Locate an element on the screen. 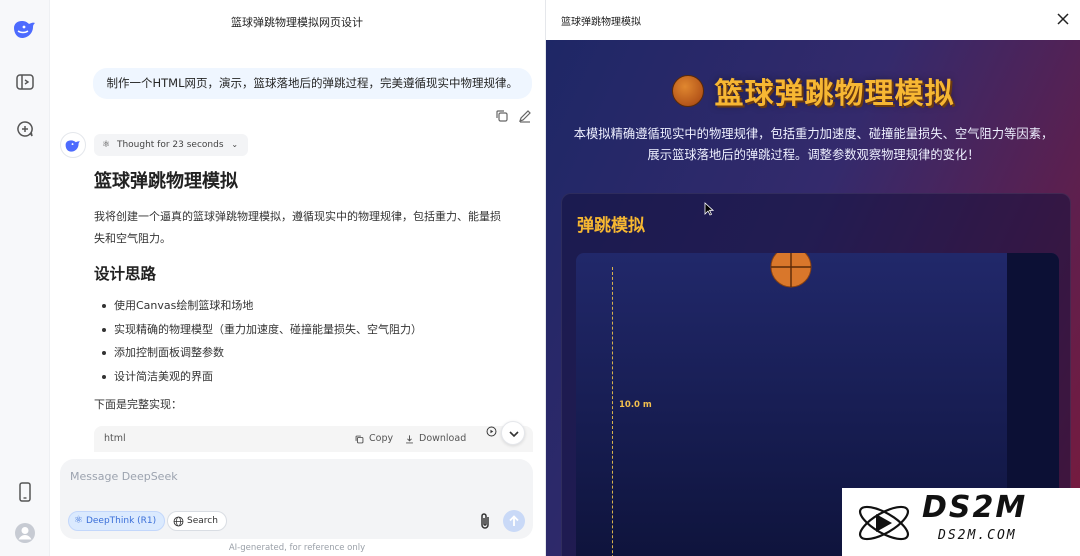 This screenshot has height=556, width=1080. send-button is located at coordinates (514, 521).